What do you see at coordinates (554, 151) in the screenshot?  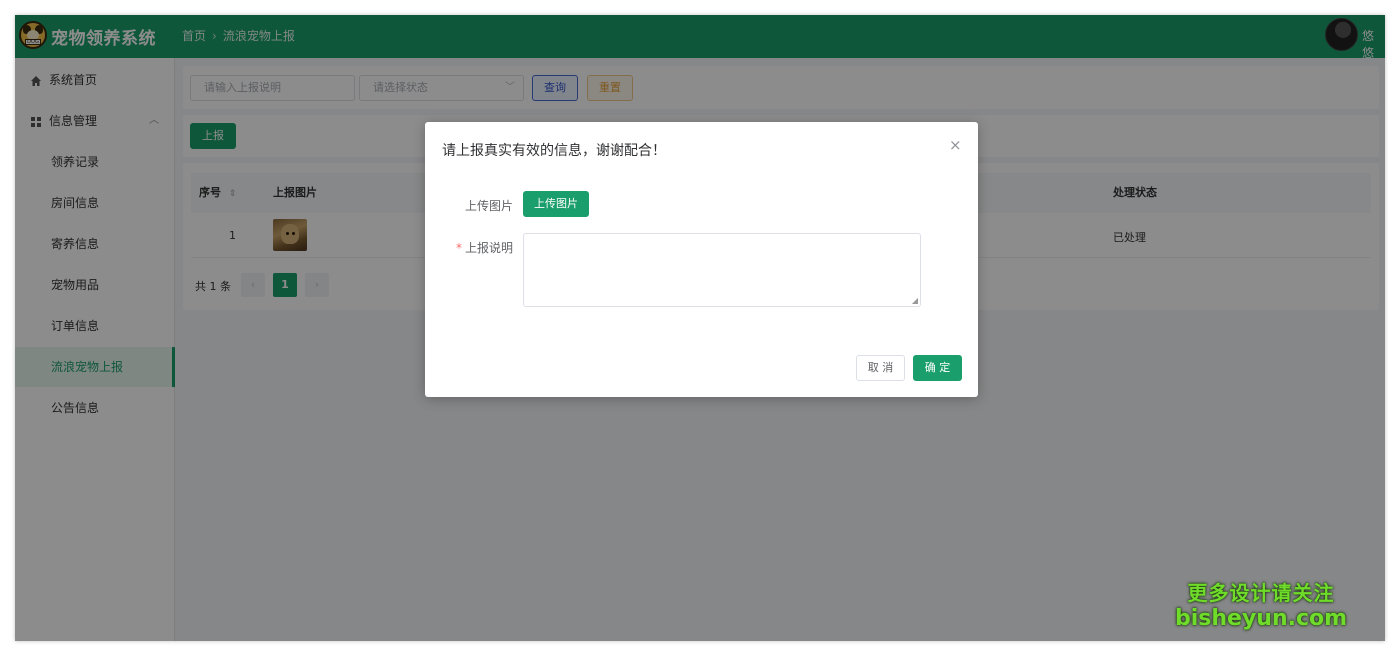 I see `dialog-title: 请上报真实有效的信息，谢谢配合！` at bounding box center [554, 151].